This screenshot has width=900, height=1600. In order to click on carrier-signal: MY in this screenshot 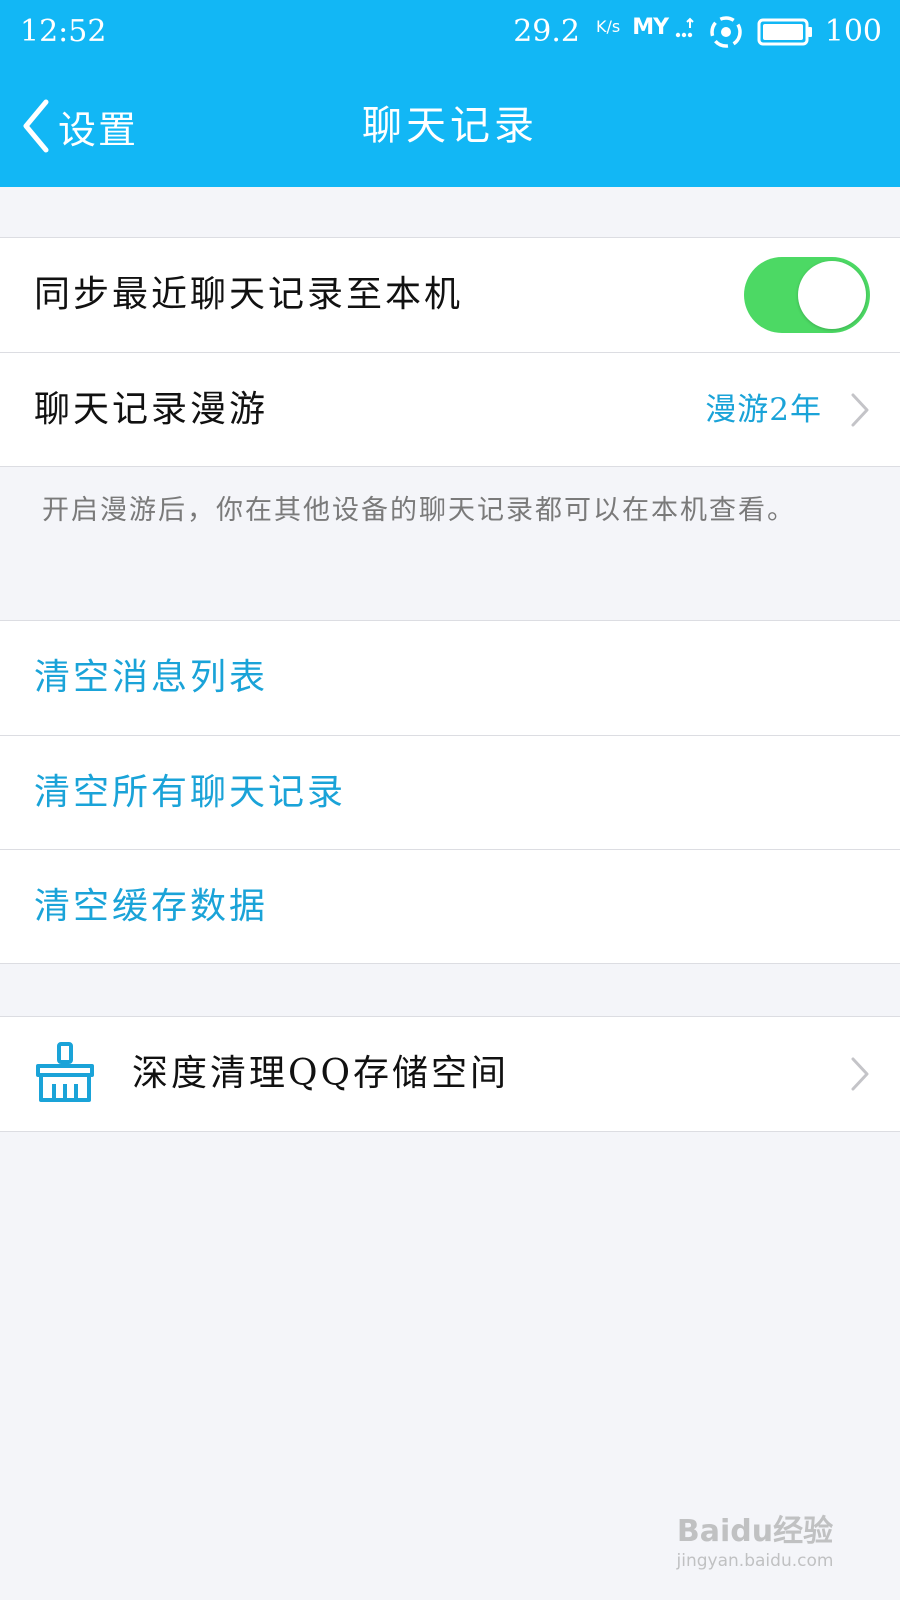, I will do `click(663, 28)`.